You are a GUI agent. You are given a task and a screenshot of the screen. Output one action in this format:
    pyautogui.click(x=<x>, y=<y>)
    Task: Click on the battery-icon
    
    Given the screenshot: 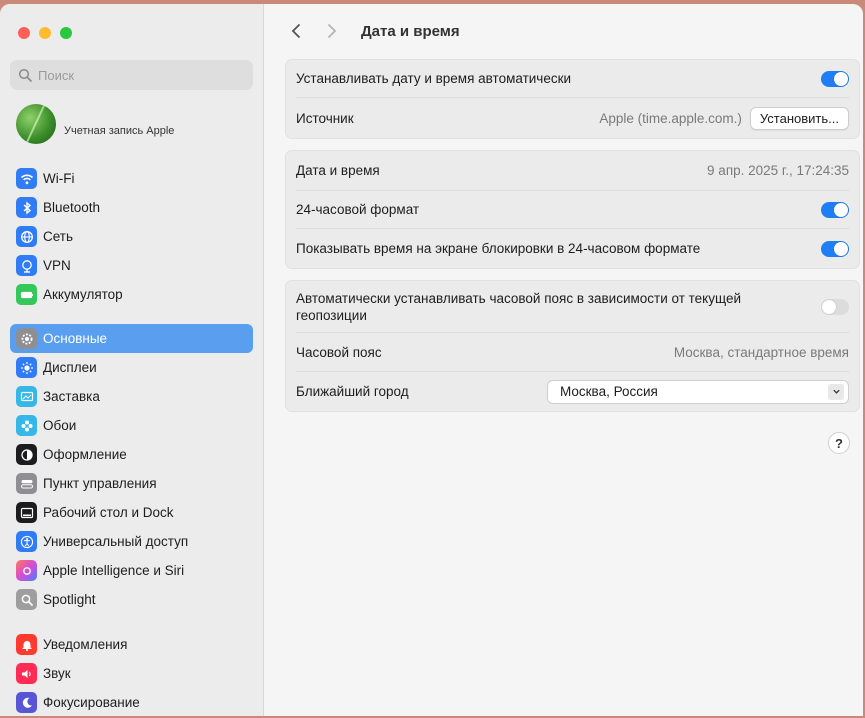 What is the action you would take?
    pyautogui.click(x=26, y=294)
    